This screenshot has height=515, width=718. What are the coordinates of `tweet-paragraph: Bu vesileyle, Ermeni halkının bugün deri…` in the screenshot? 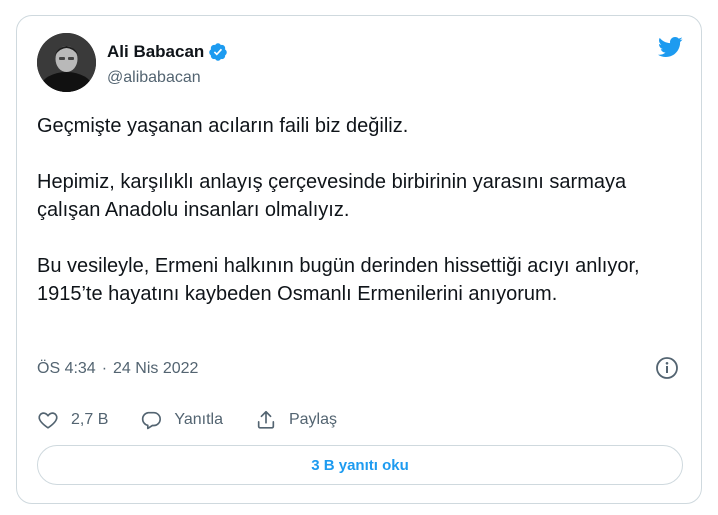 It's located at (338, 280).